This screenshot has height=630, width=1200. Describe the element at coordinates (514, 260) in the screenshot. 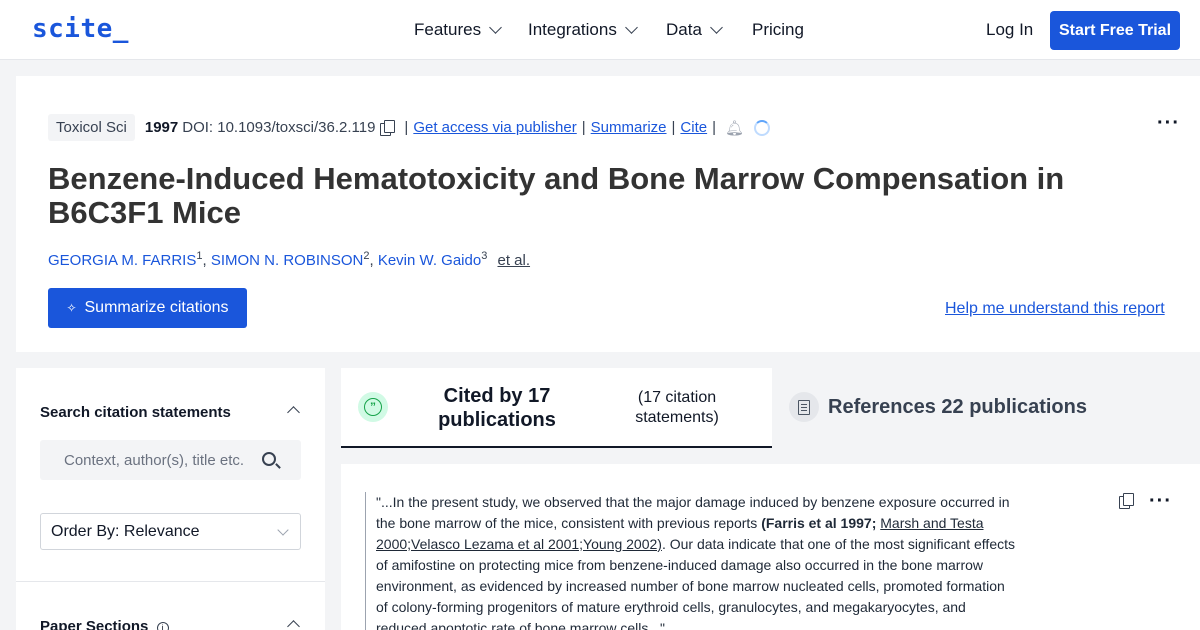

I see `et-al-link: et al.` at that location.